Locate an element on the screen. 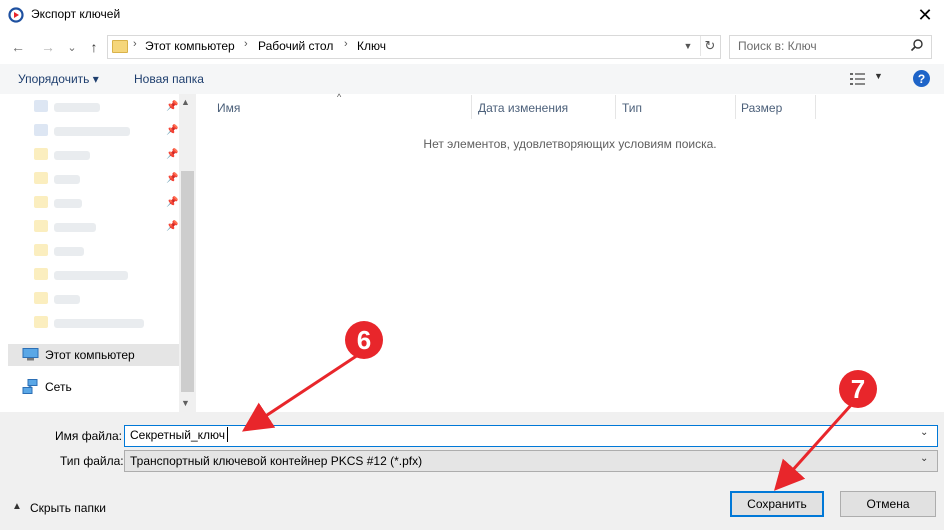  folder-icon is located at coordinates (120, 46).